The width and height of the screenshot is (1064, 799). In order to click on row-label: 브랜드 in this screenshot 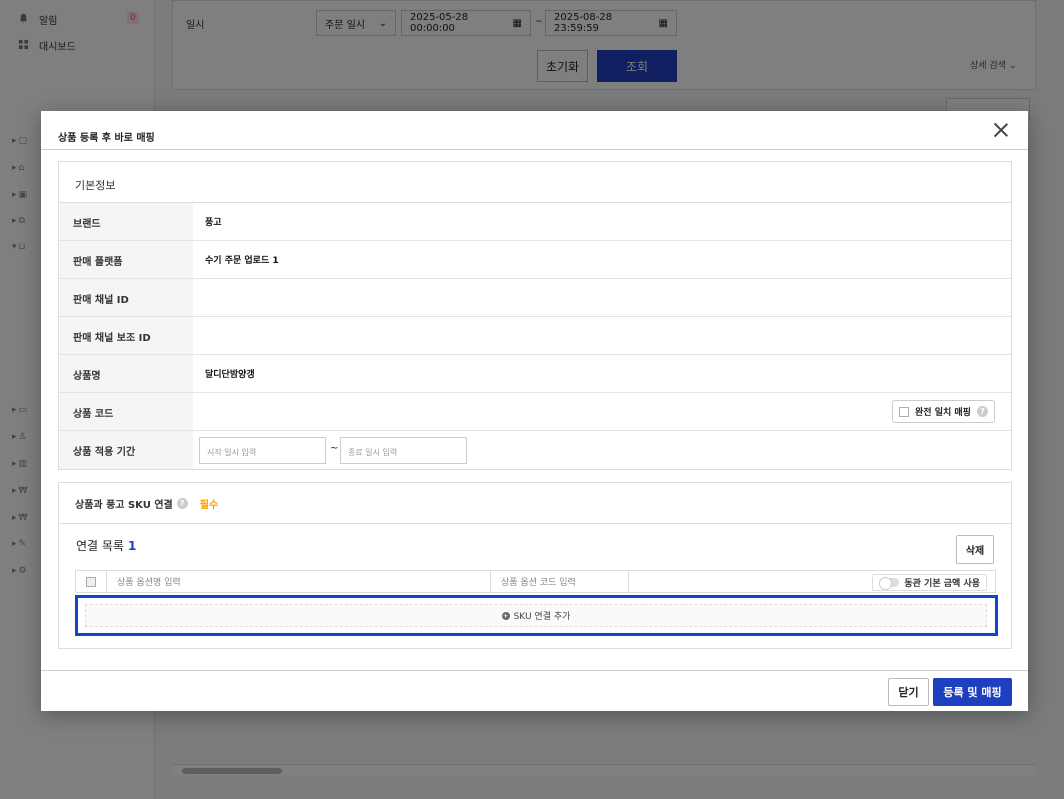, I will do `click(126, 221)`.